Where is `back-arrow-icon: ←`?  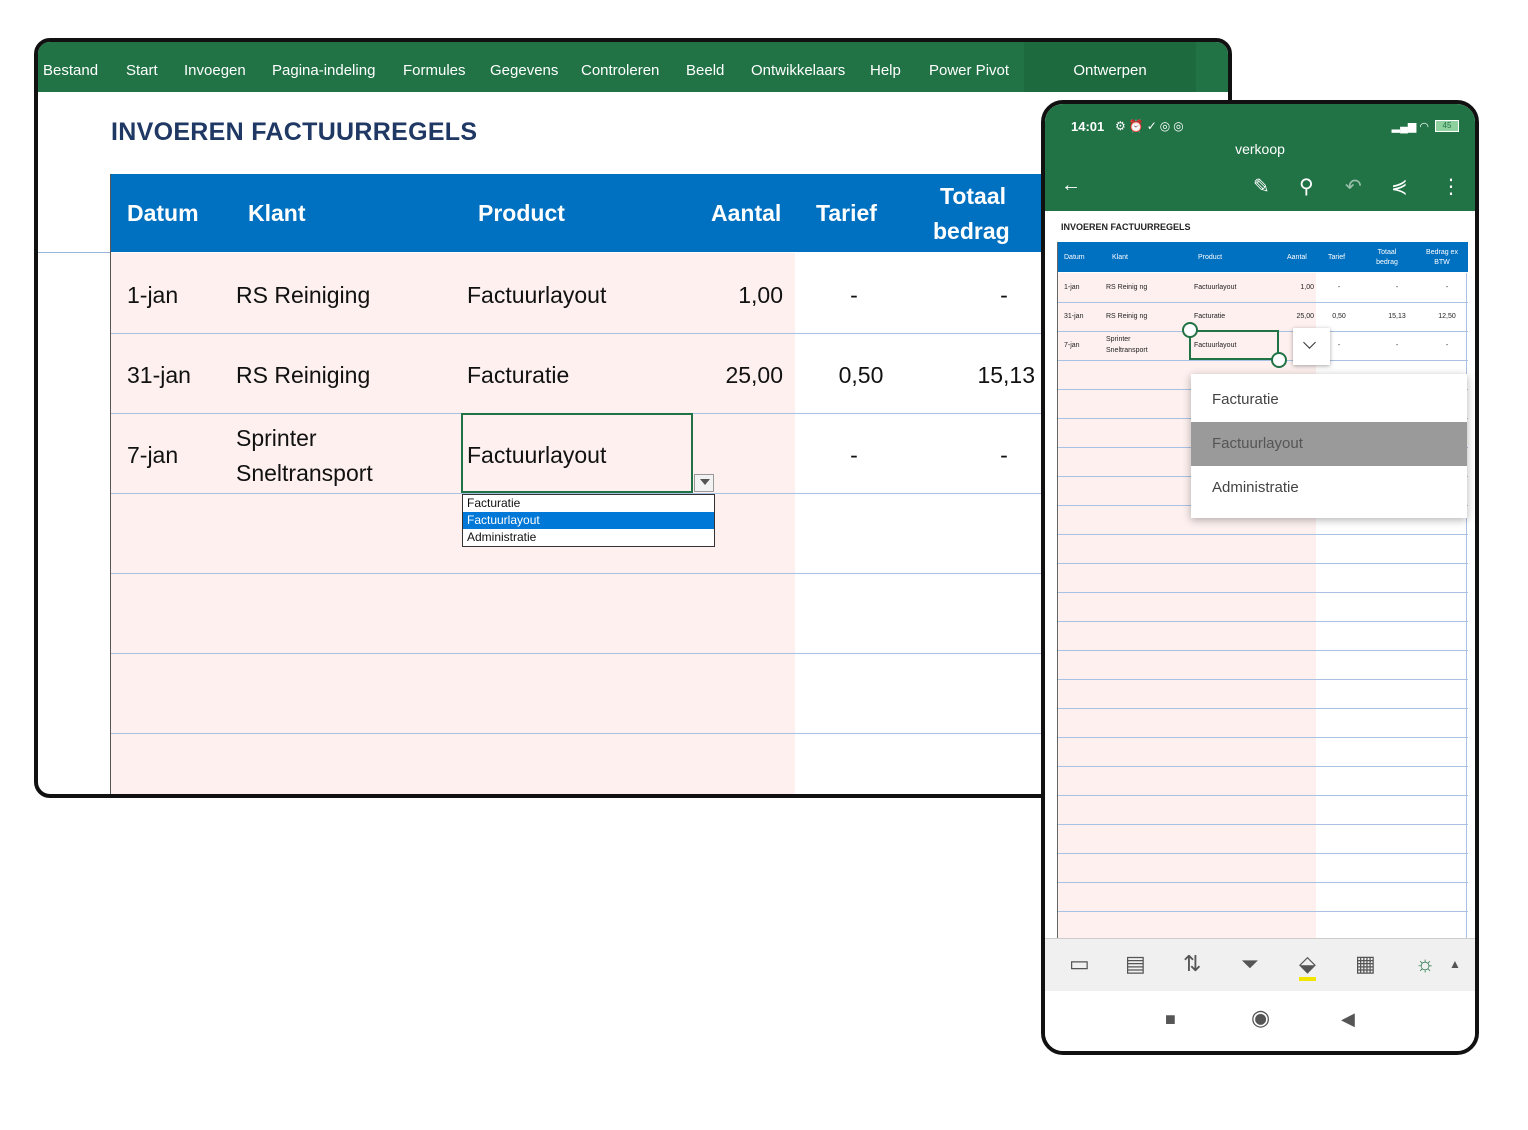 back-arrow-icon: ← is located at coordinates (1071, 185).